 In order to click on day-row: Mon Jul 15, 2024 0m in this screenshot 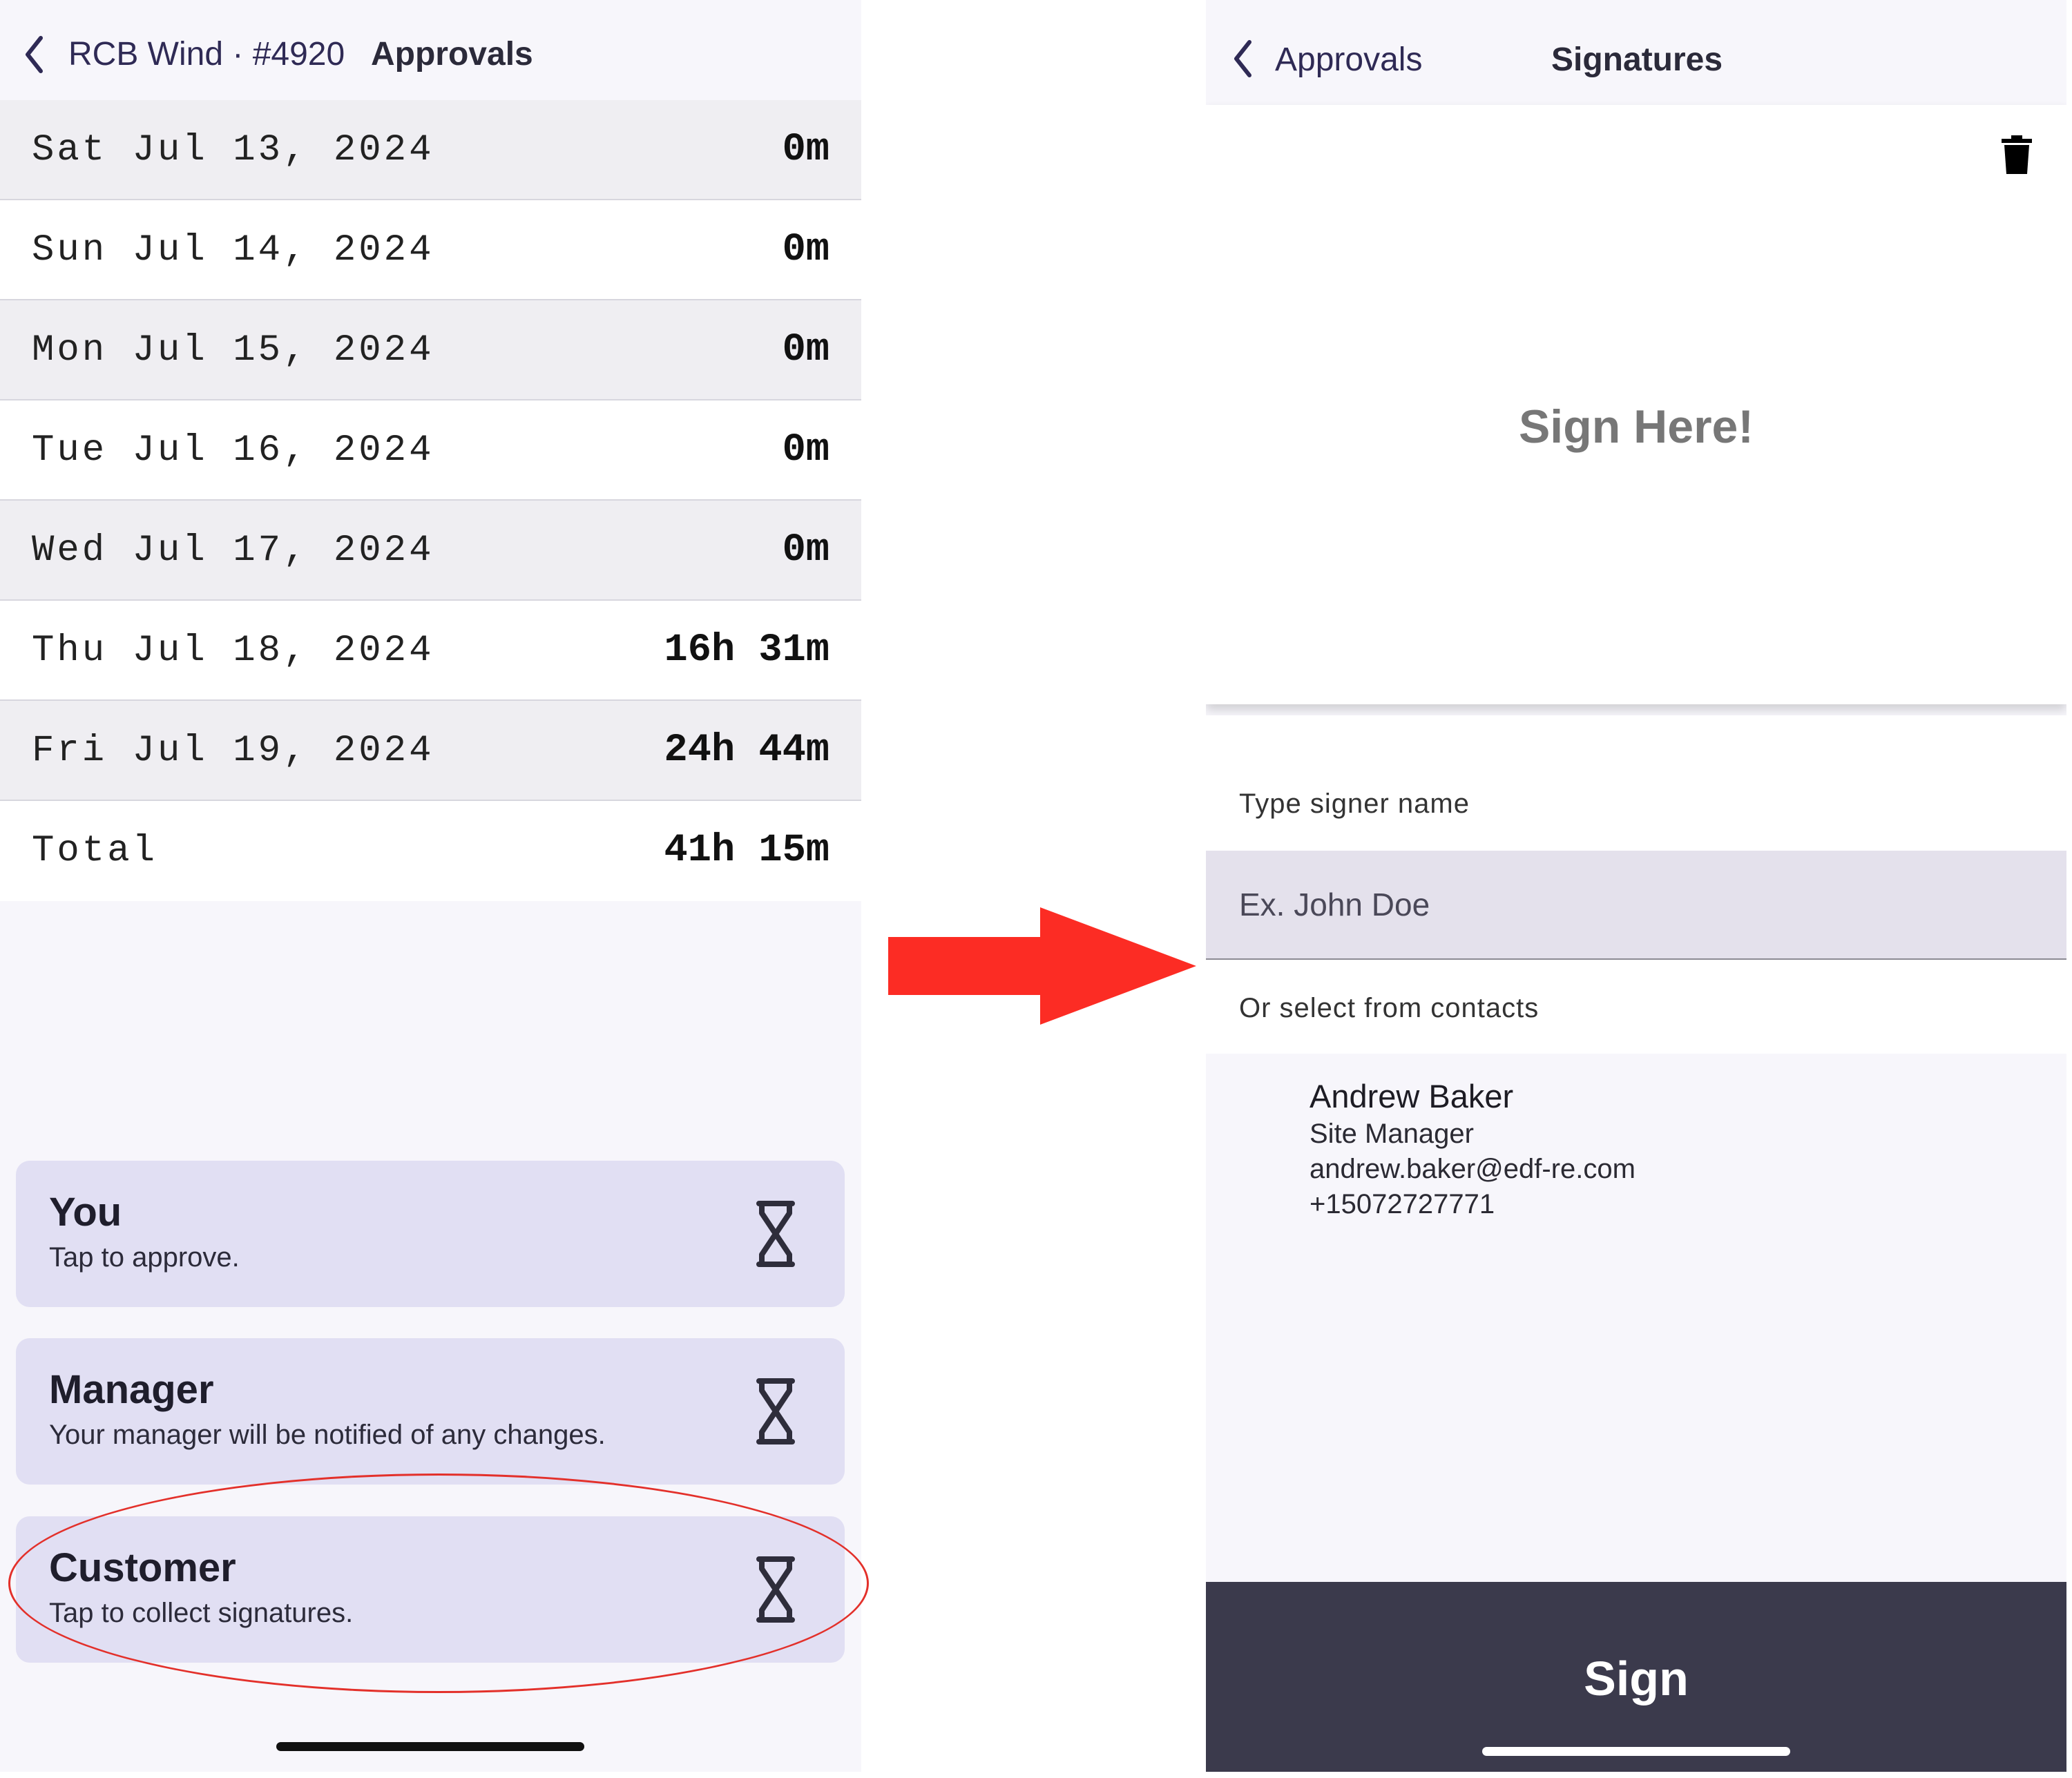, I will do `click(430, 350)`.